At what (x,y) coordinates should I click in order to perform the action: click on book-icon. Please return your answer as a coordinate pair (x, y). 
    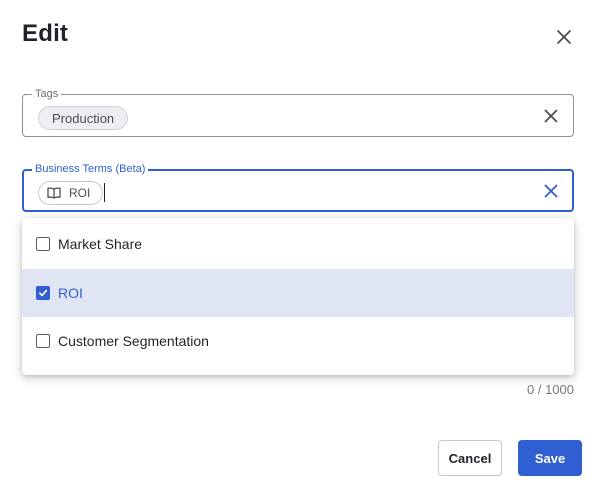
    Looking at the image, I should click on (54, 193).